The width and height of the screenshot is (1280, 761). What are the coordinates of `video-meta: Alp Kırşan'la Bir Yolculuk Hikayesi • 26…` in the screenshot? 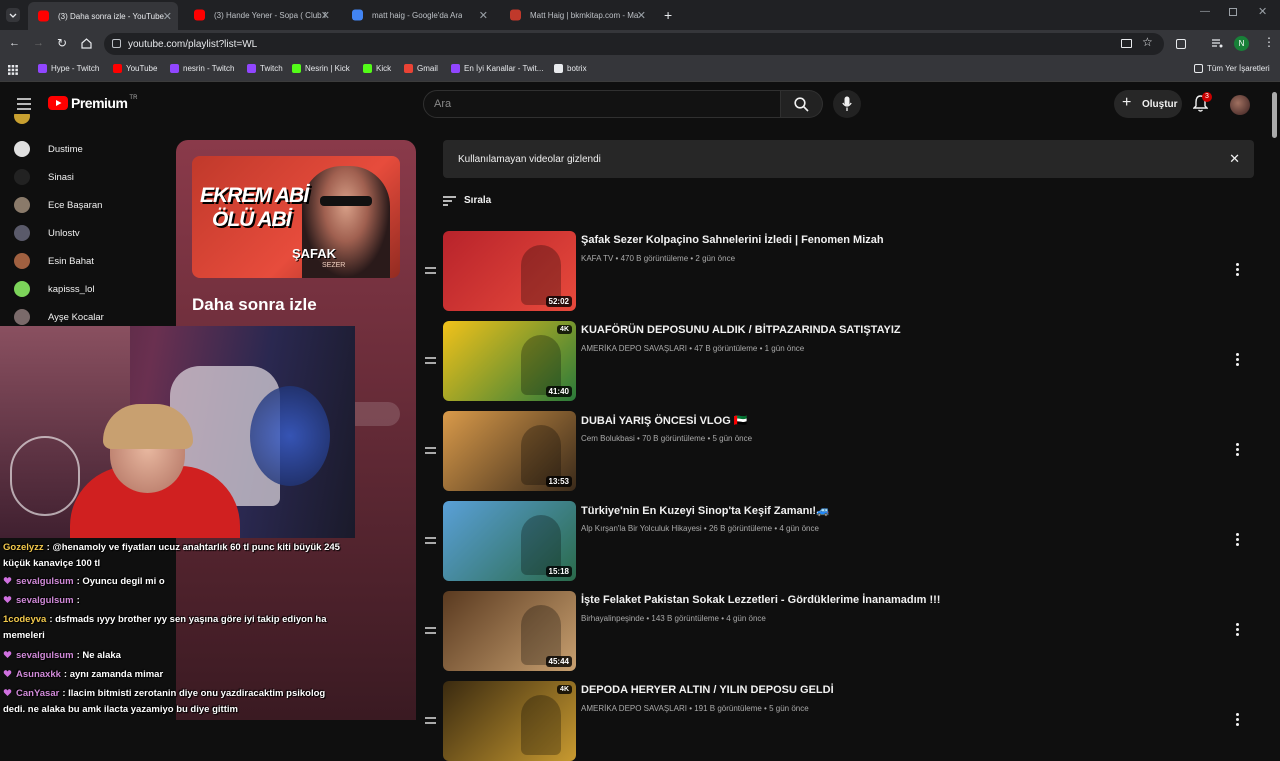 It's located at (700, 528).